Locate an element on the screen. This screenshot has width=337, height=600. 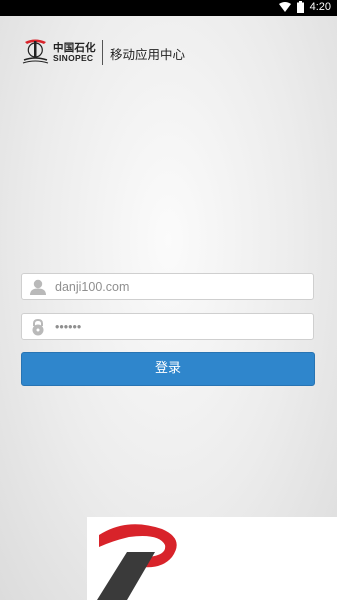
password-field is located at coordinates (167, 326).